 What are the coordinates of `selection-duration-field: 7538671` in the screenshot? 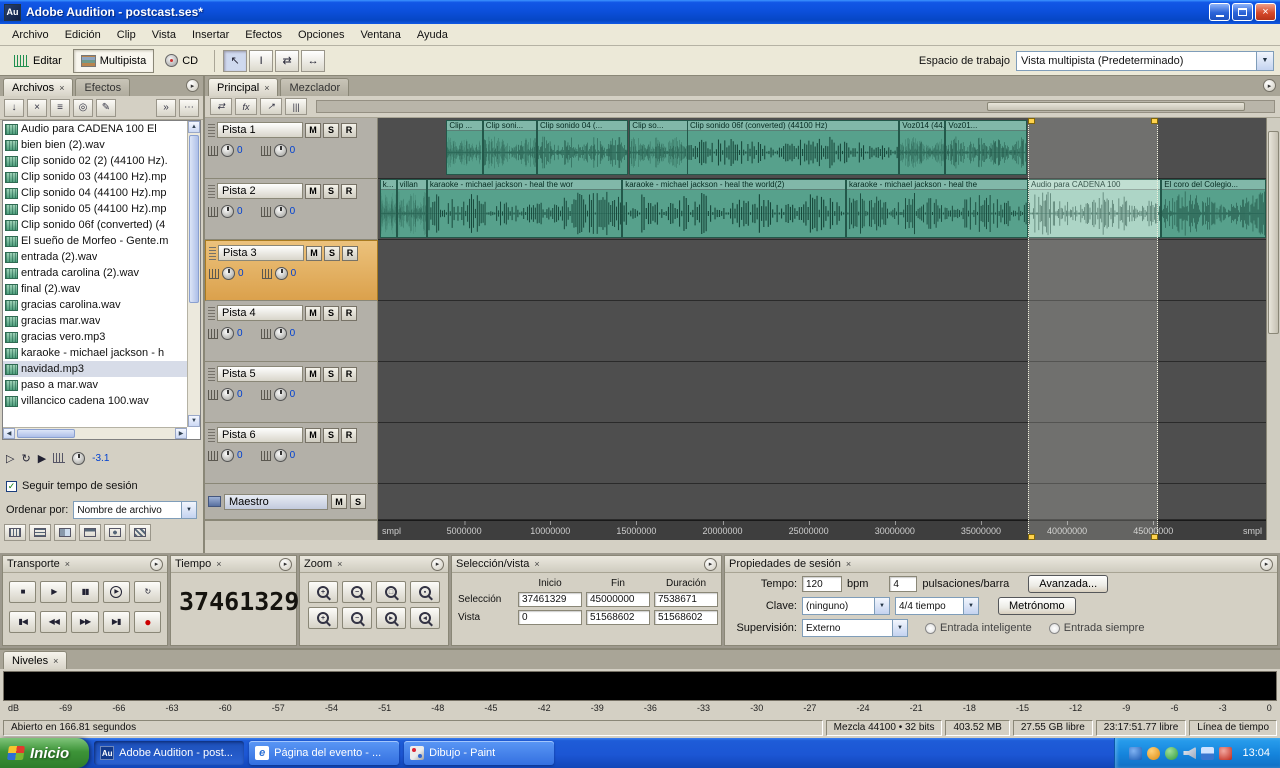 It's located at (686, 599).